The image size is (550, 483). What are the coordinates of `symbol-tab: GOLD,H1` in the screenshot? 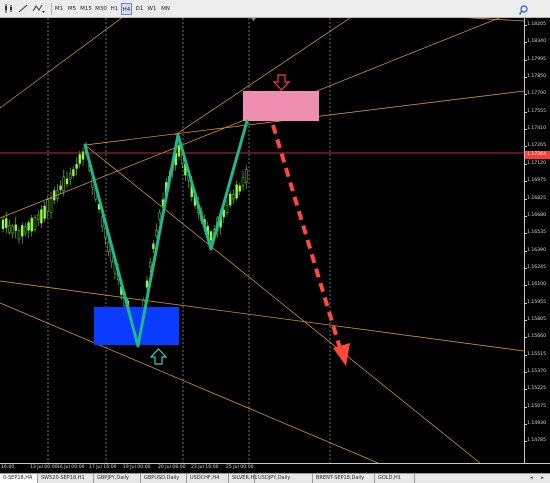 It's located at (395, 478).